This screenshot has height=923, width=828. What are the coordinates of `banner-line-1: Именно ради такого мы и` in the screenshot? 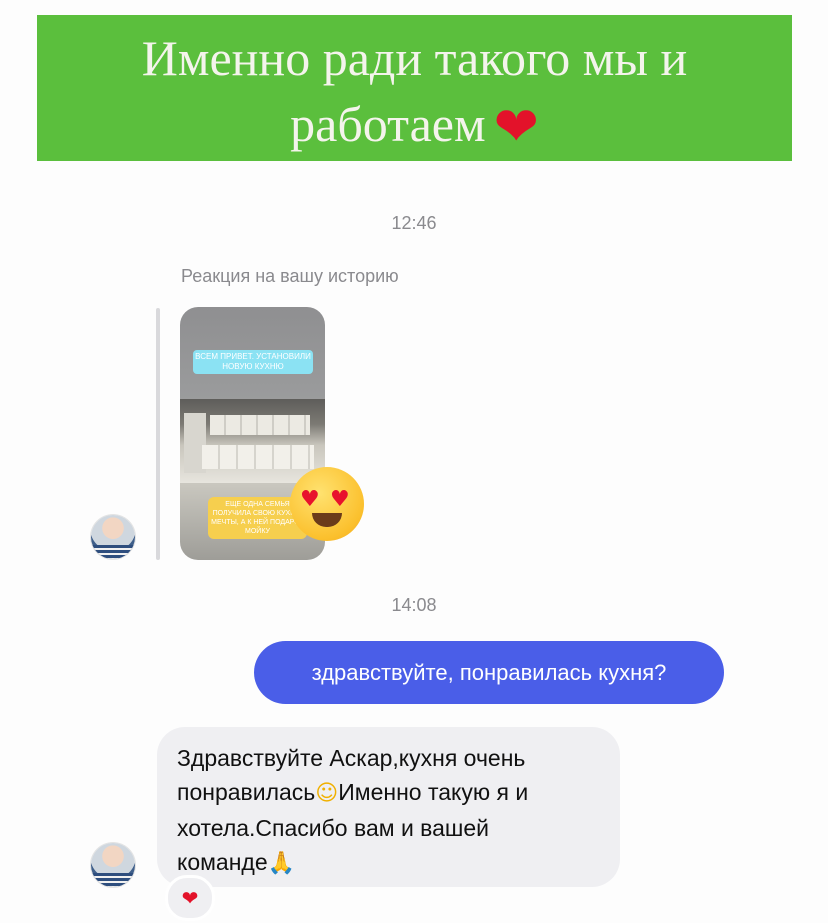 It's located at (414, 58).